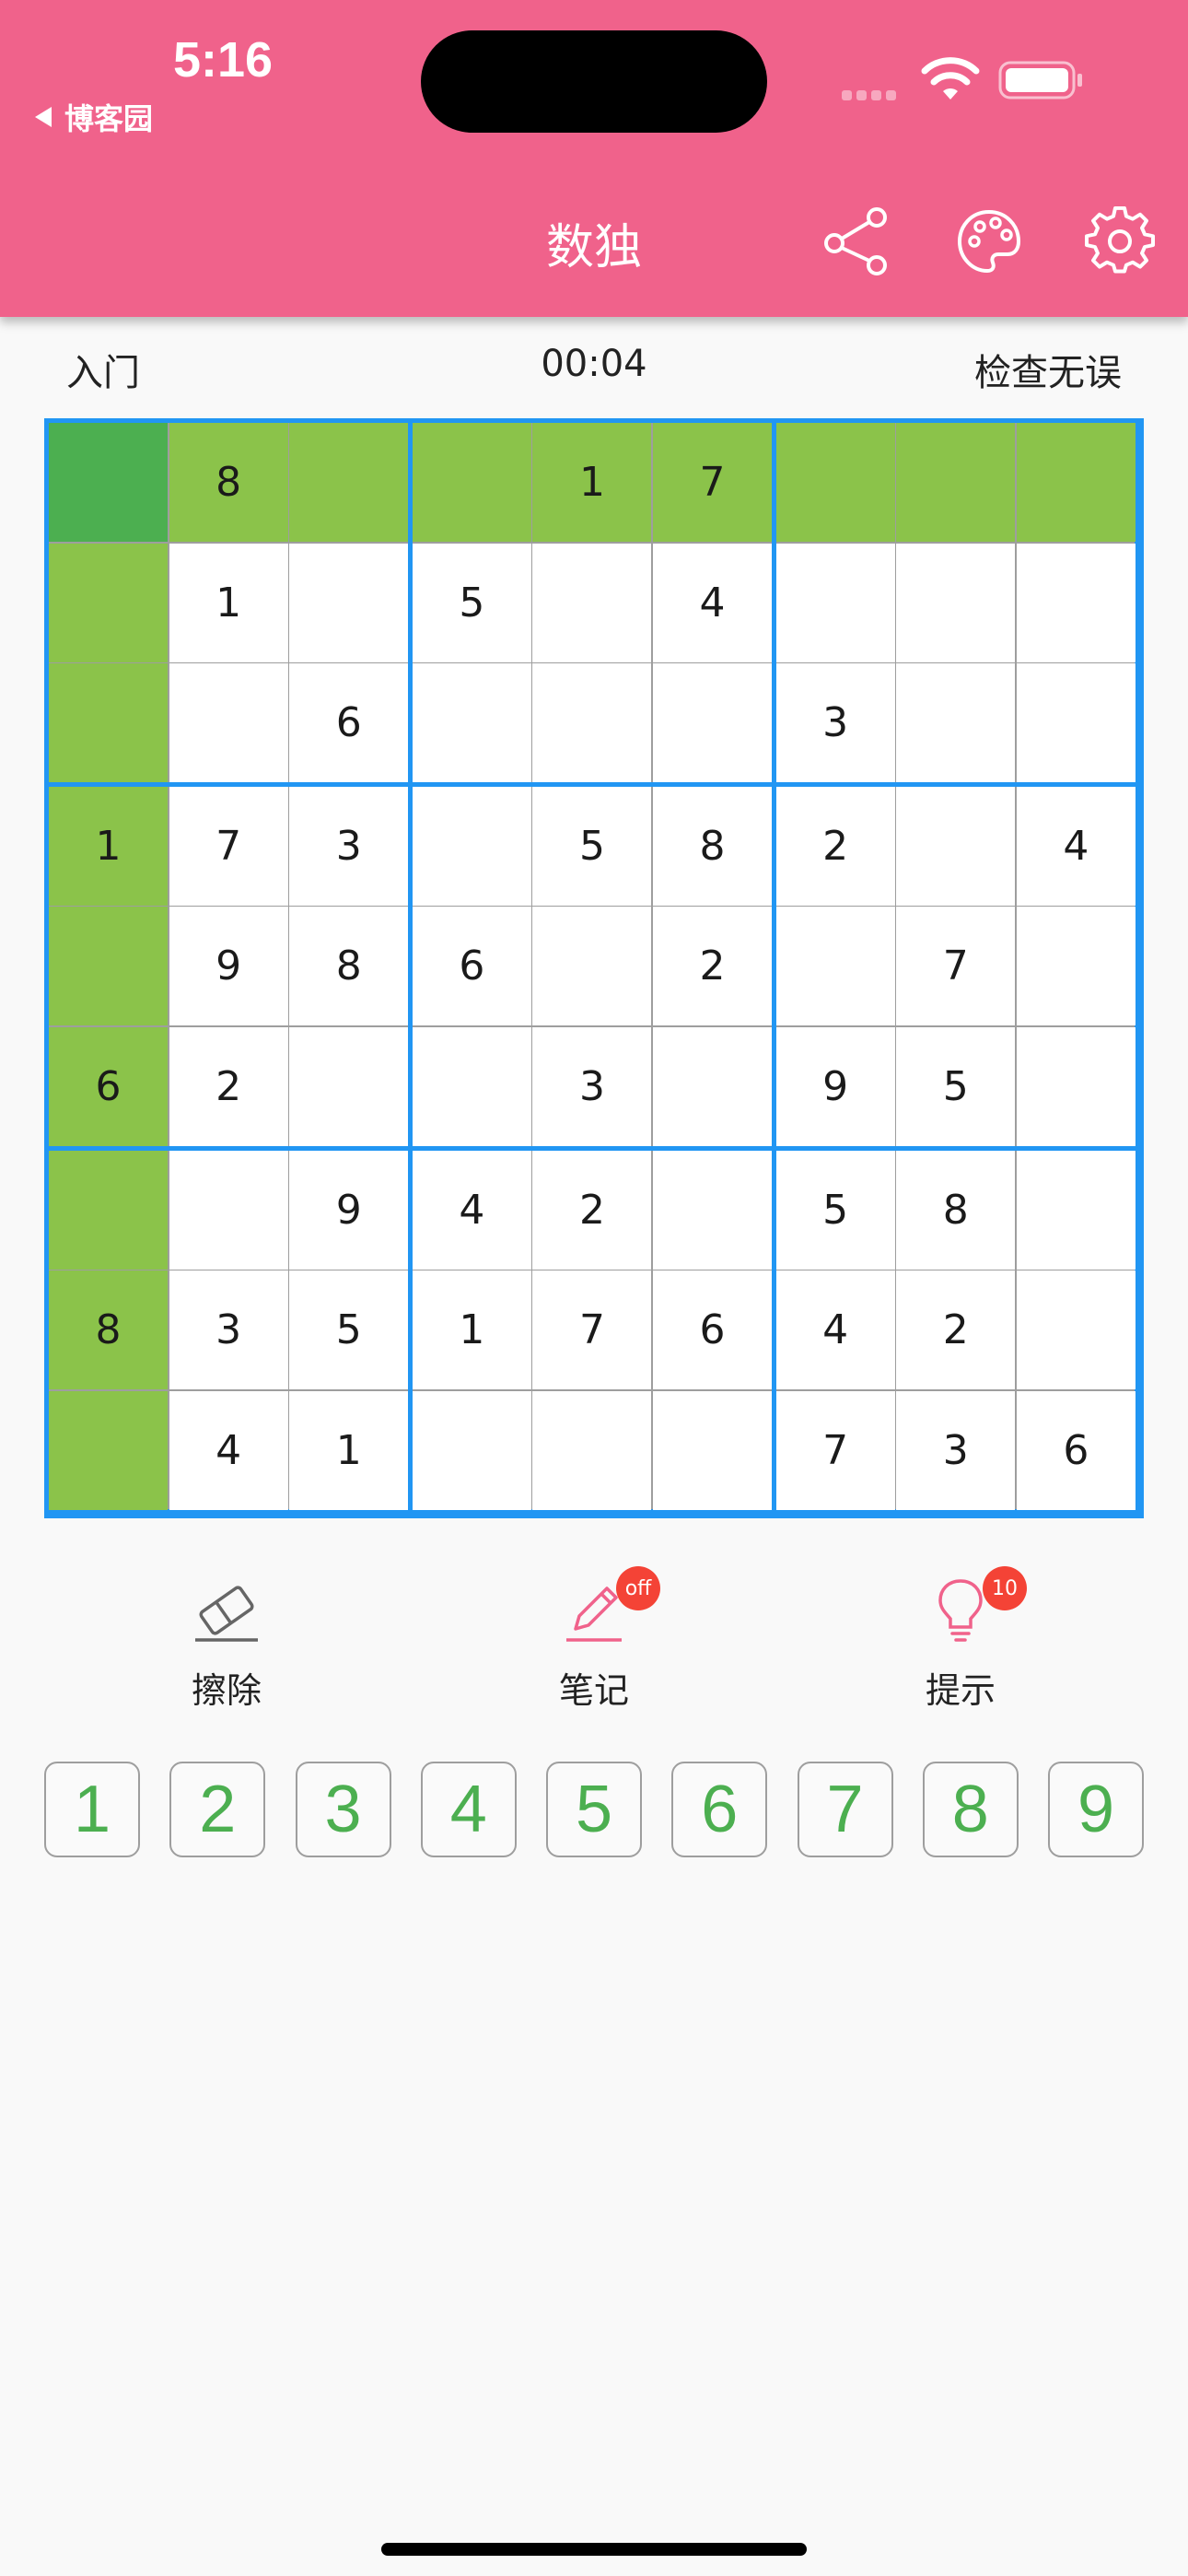  Describe the element at coordinates (94, 117) in the screenshot. I see `back-to-app-link: 博客园` at that location.